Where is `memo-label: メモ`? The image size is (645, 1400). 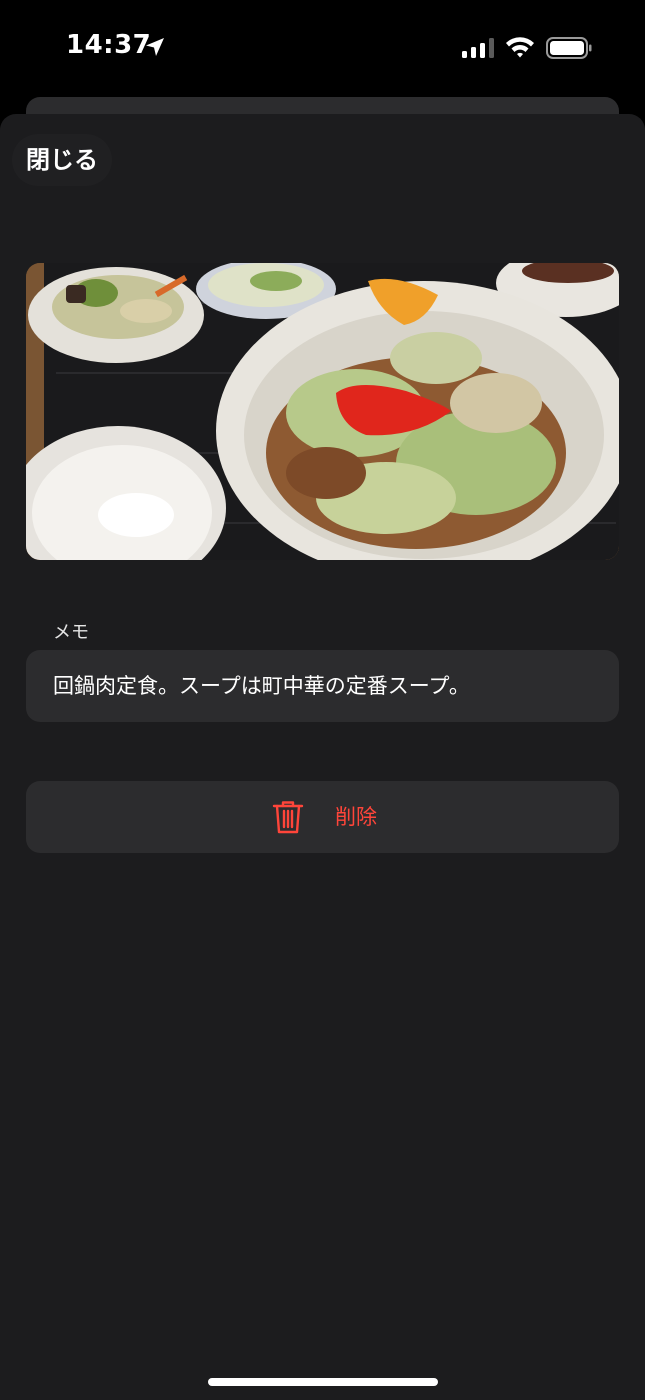
memo-label: メモ is located at coordinates (71, 632).